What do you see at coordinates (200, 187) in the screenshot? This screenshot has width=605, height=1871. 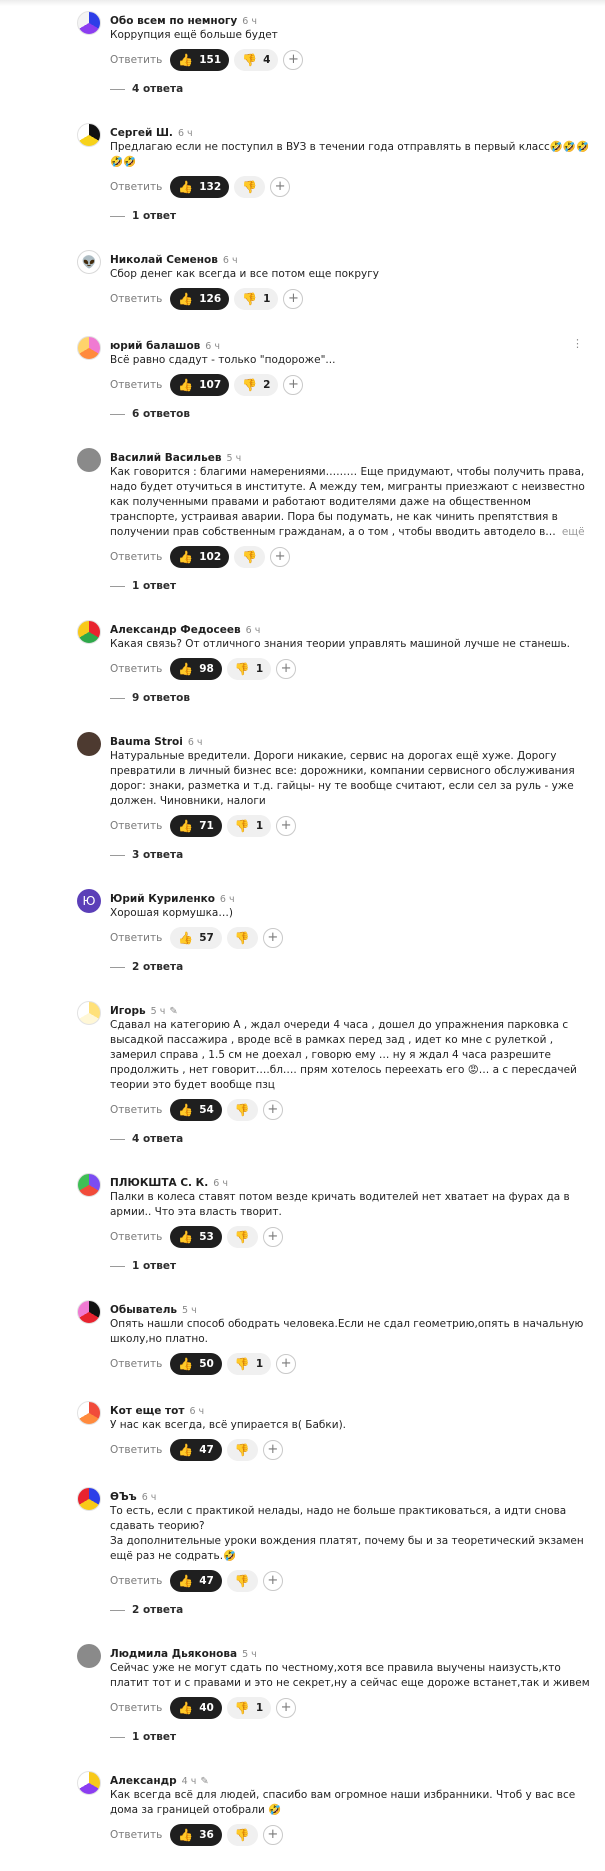 I see `like-button: 👍 132` at bounding box center [200, 187].